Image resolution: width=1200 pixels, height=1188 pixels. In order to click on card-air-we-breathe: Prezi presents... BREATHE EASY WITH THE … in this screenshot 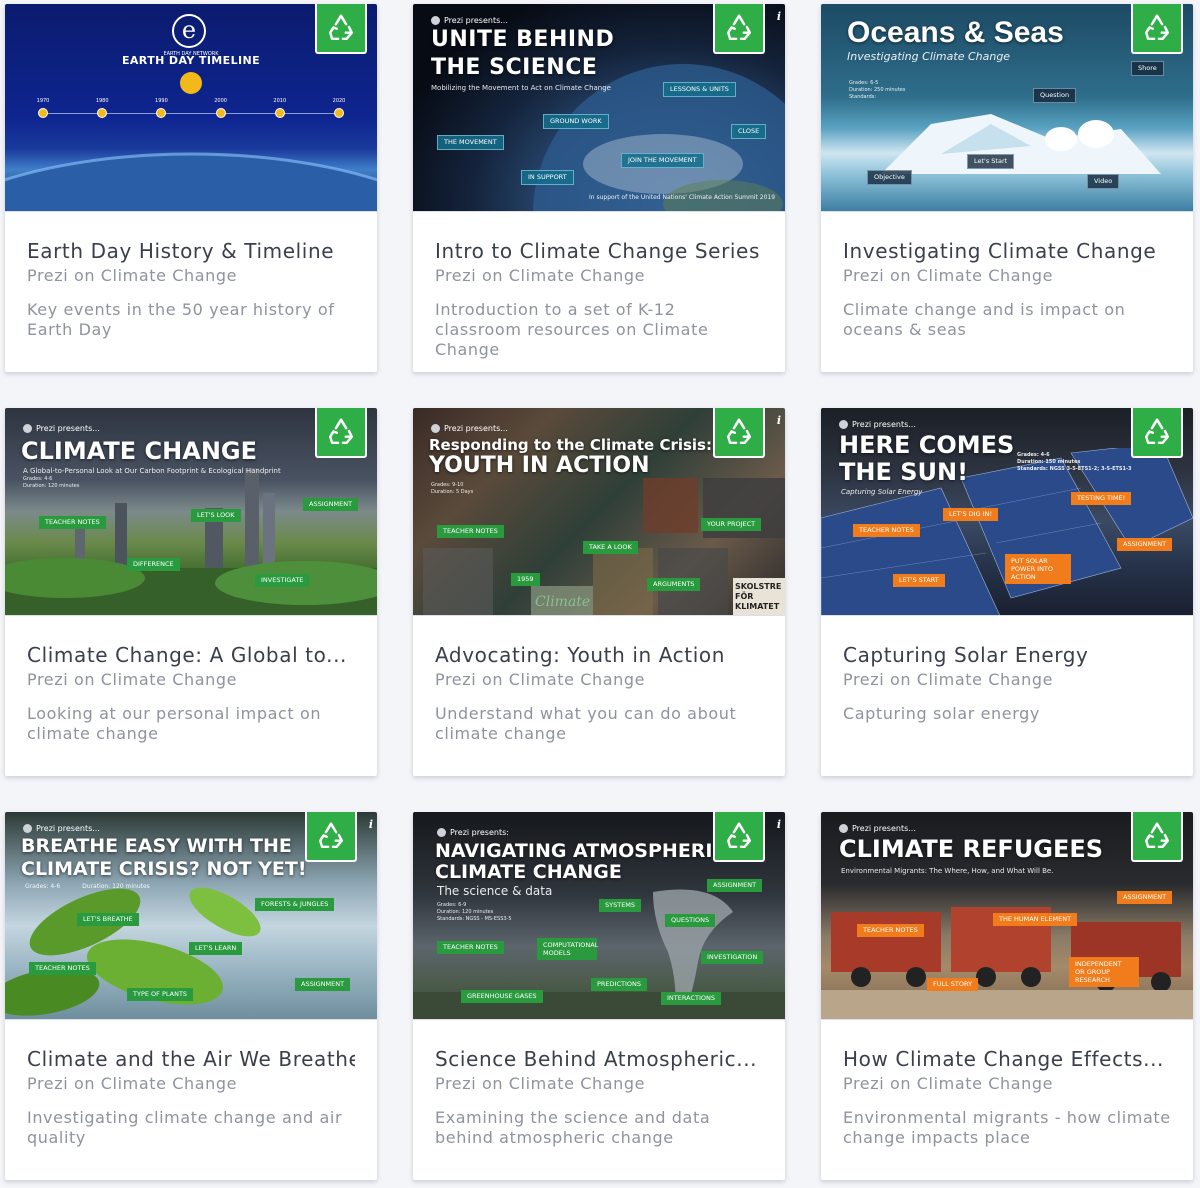, I will do `click(191, 996)`.